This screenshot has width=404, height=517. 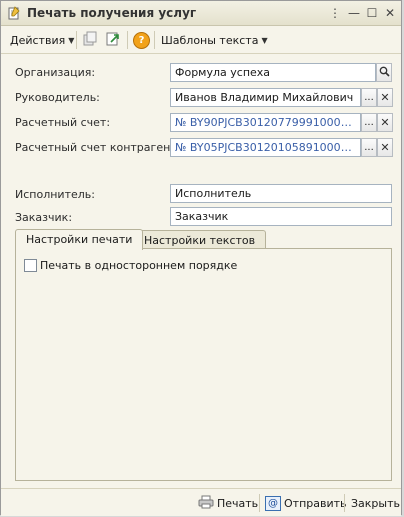 I want to click on actions-label: Действия, so click(x=38, y=40).